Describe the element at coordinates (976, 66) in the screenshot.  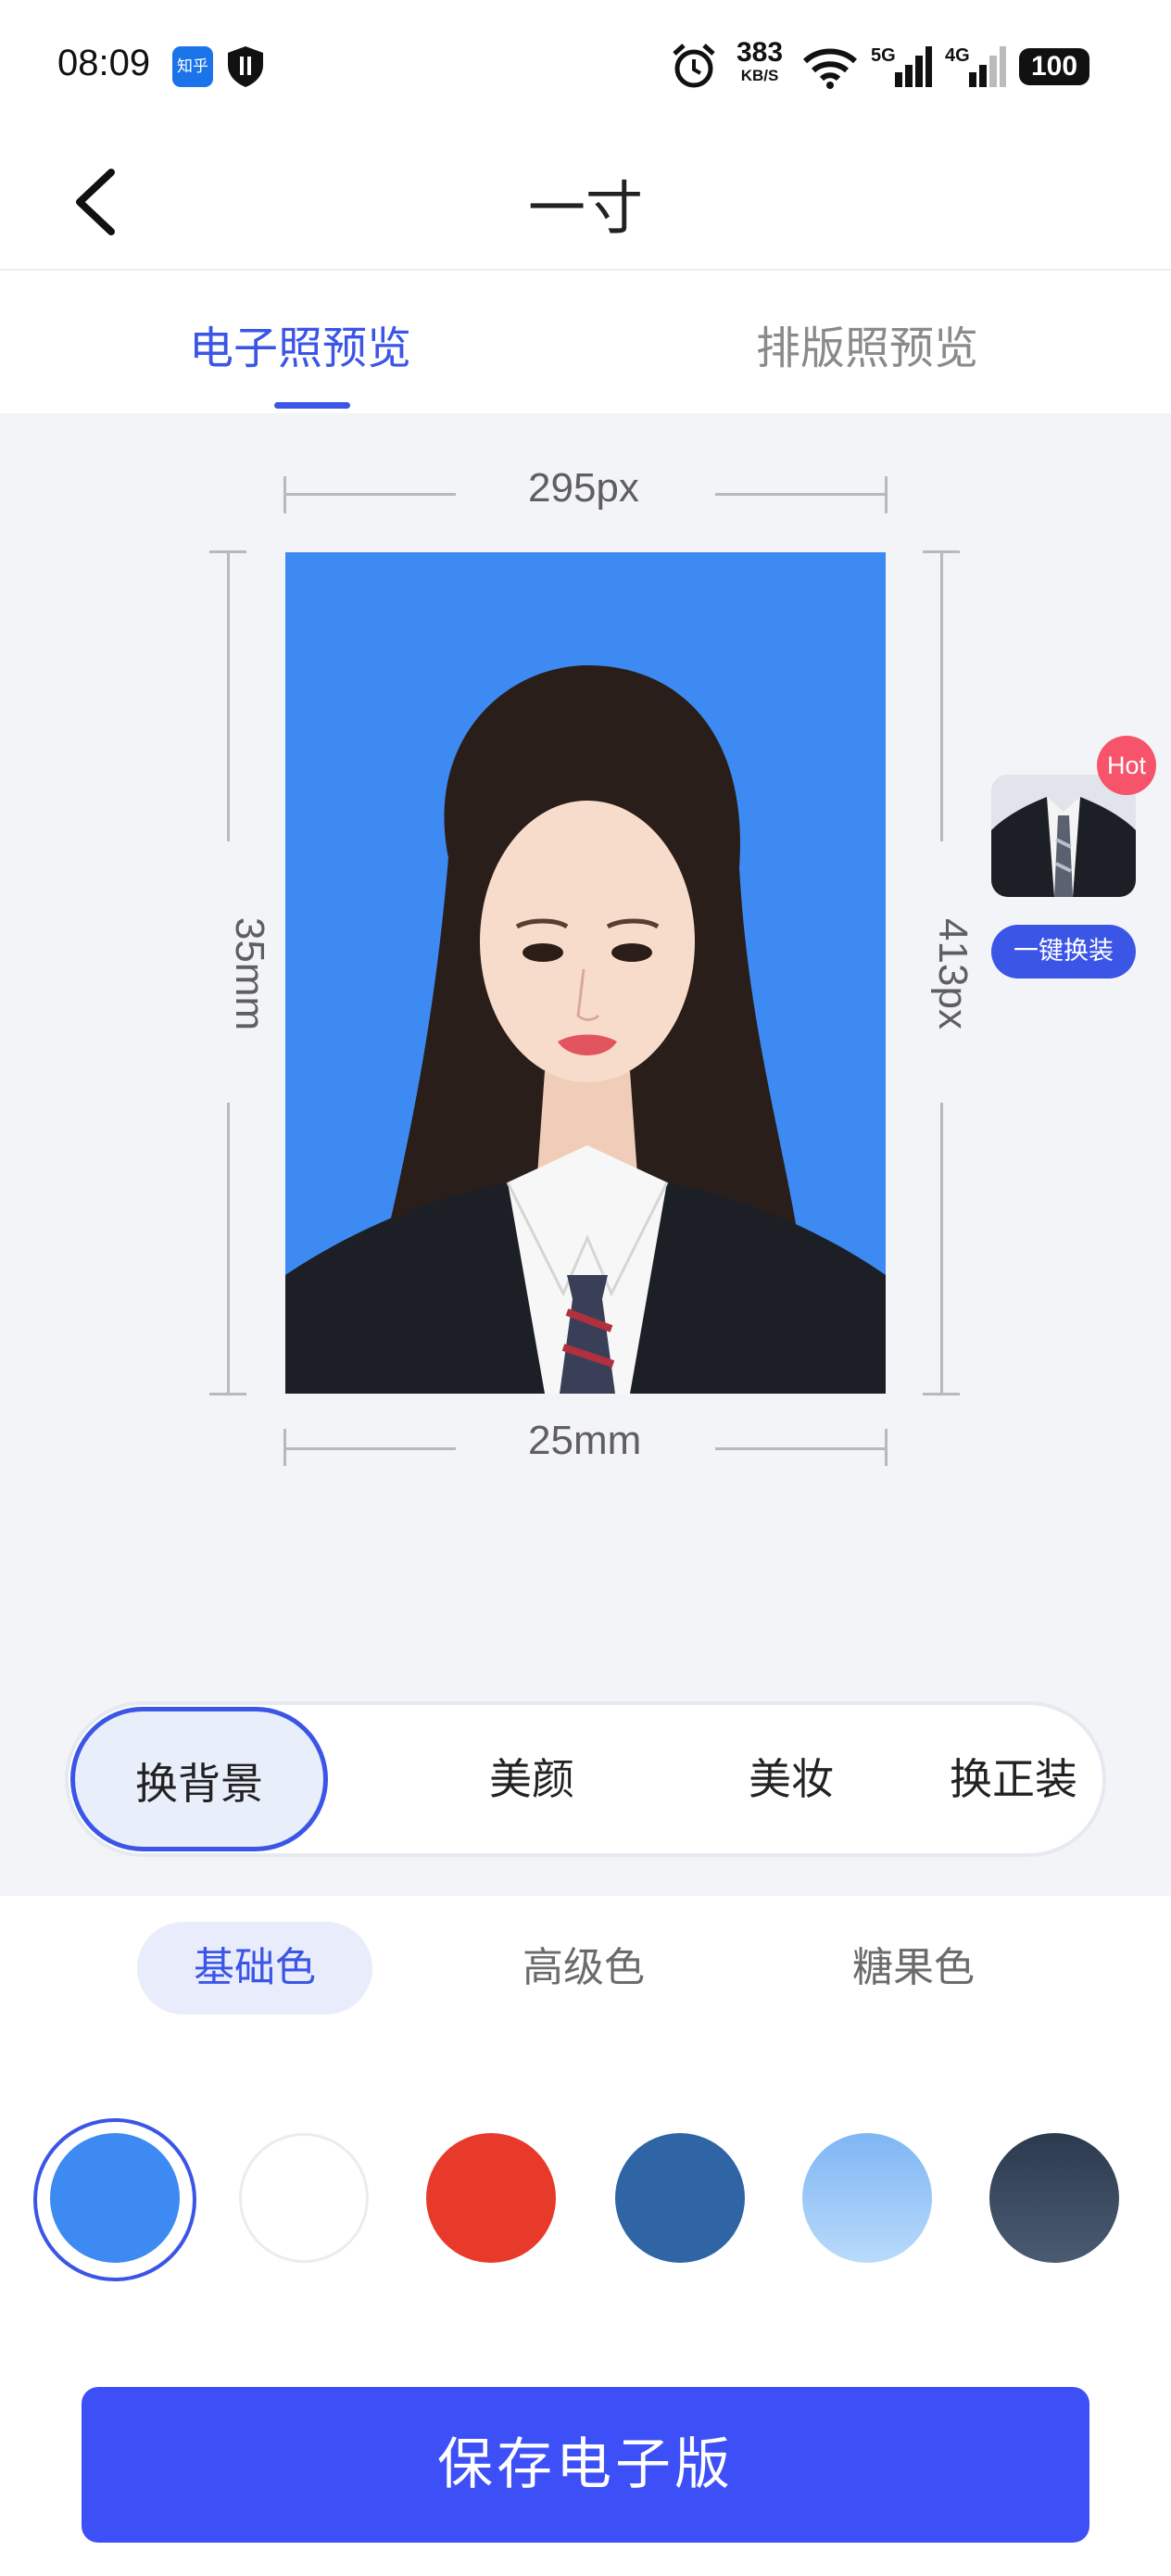
I see `signal-4g-icon: 4G` at that location.